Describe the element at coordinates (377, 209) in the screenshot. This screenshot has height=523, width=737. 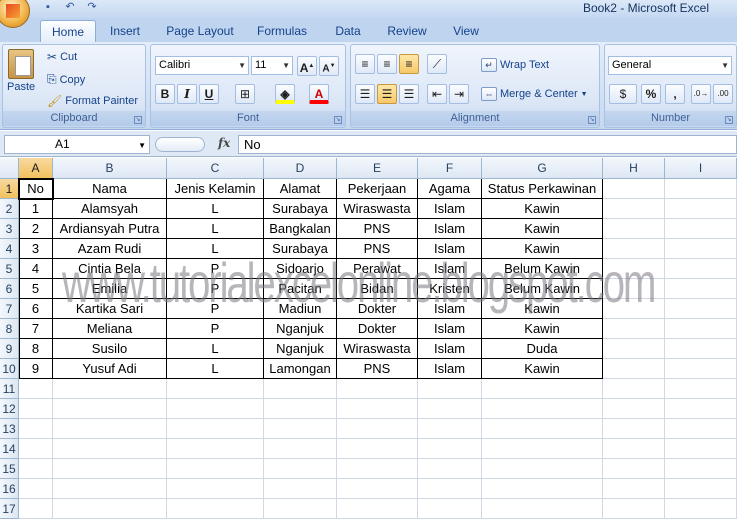
I see `cell-e2: Wiraswasta` at that location.